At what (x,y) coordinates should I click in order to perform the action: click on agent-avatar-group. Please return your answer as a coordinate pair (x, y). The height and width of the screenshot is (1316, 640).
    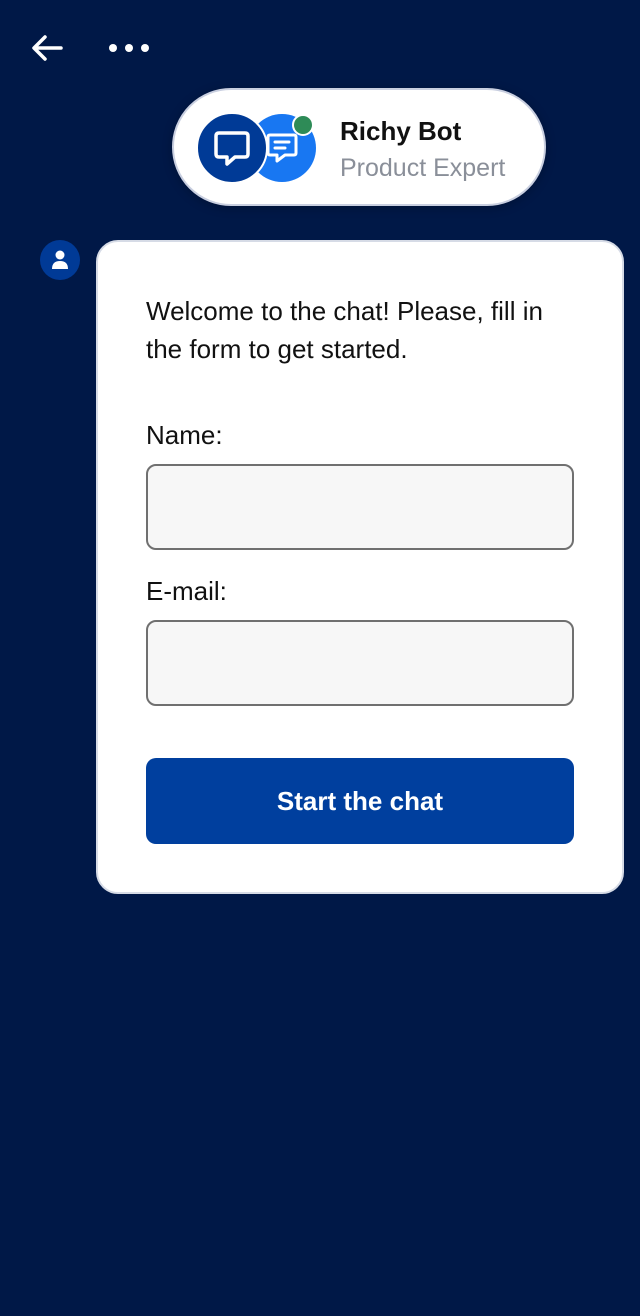
    Looking at the image, I should click on (258, 149).